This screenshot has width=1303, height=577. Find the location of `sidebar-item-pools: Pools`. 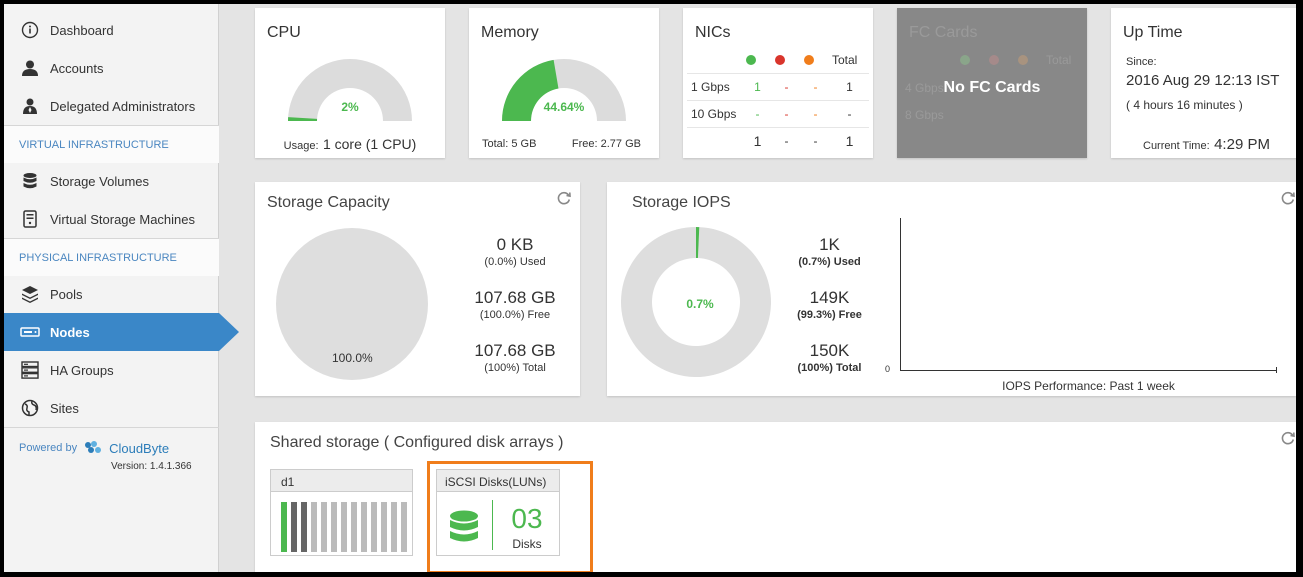

sidebar-item-pools: Pools is located at coordinates (111, 294).